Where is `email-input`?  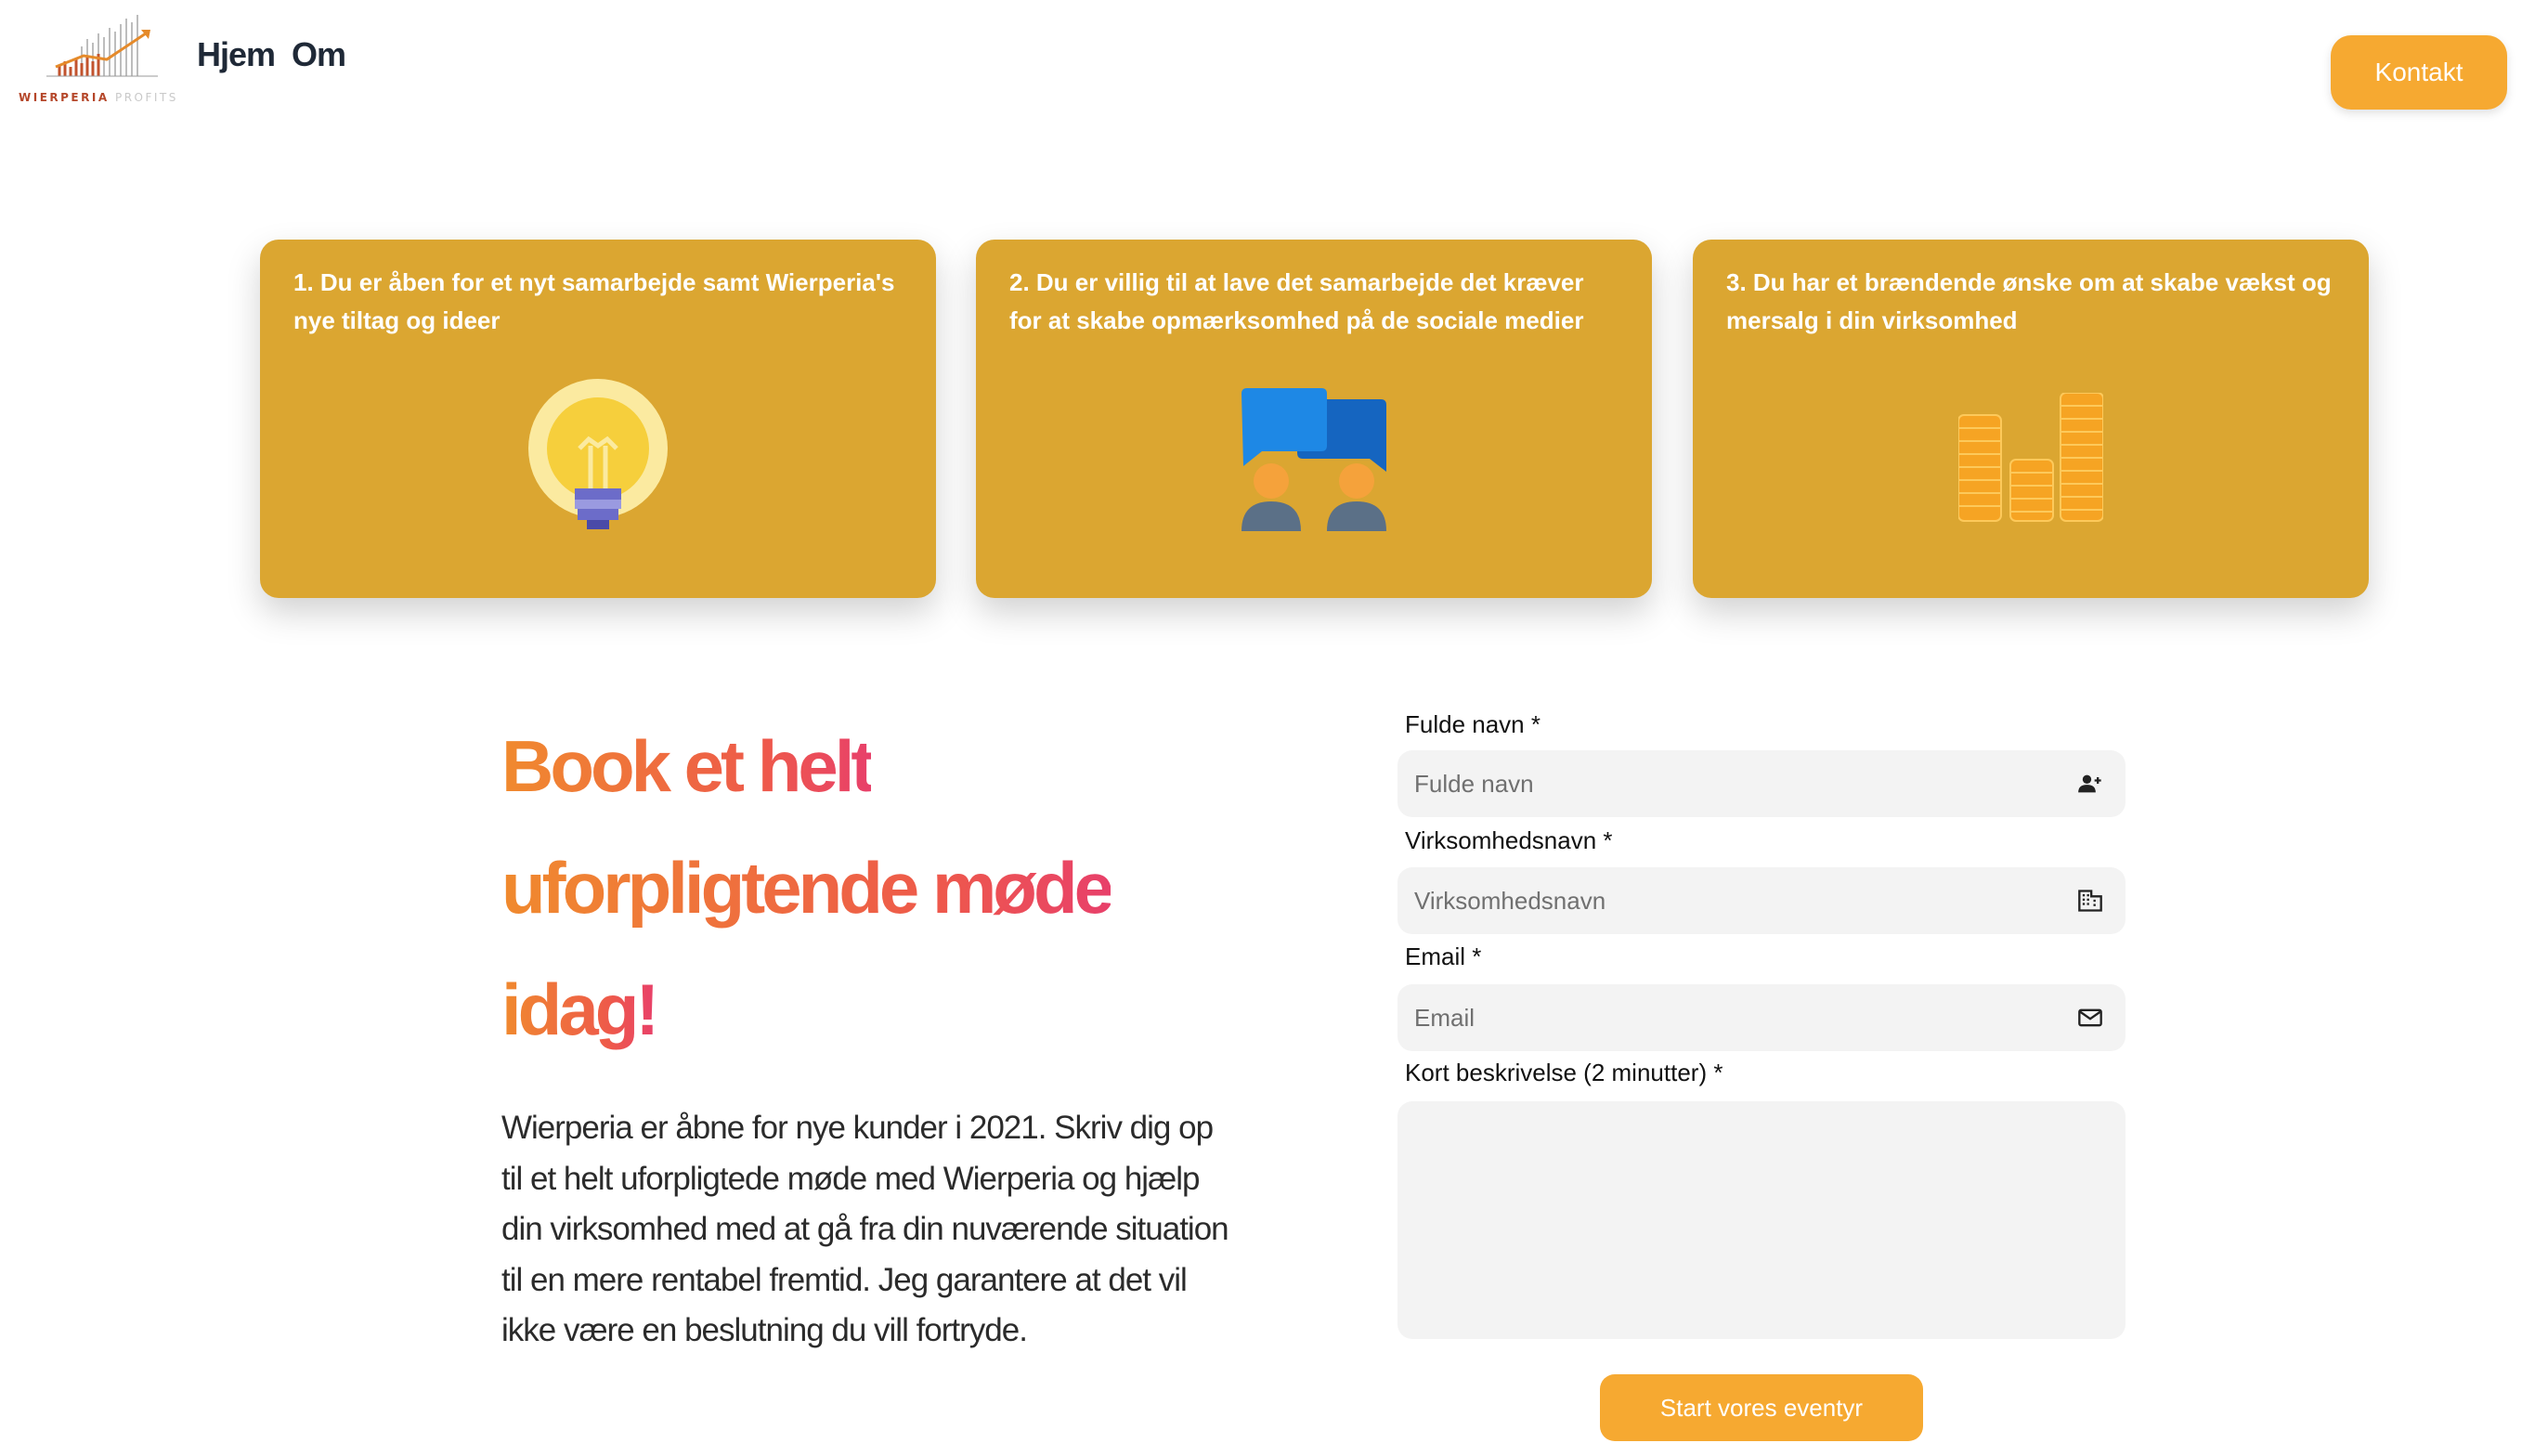 email-input is located at coordinates (1762, 1017).